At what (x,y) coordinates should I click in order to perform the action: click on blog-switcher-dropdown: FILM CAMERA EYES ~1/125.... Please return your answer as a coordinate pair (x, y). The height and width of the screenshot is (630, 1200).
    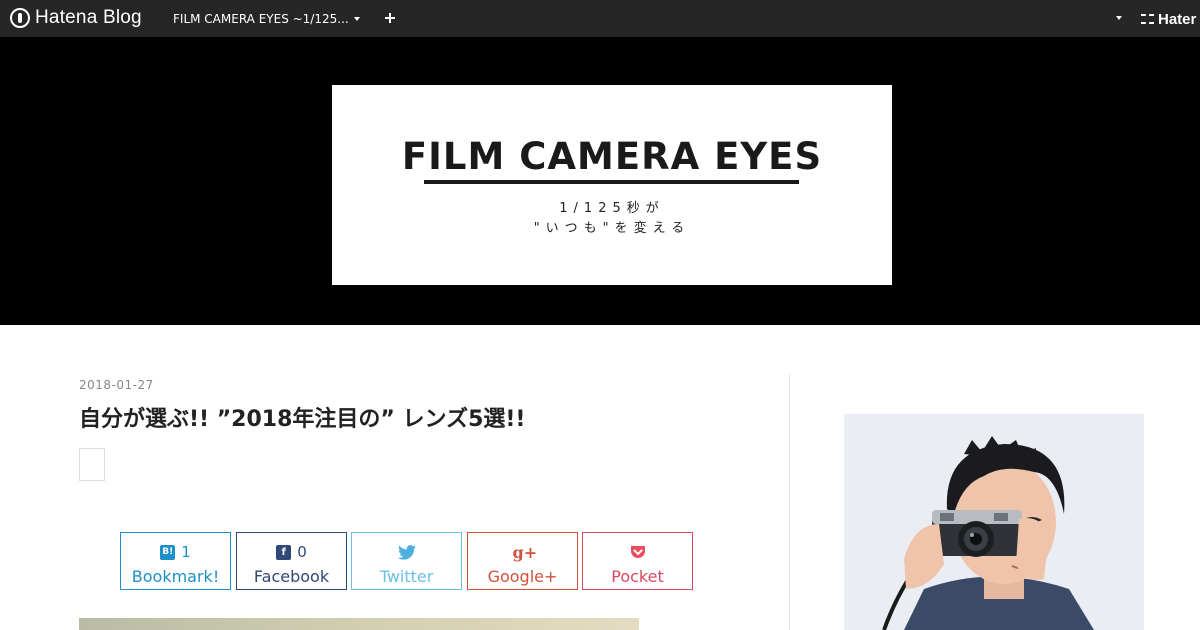
    Looking at the image, I should click on (266, 19).